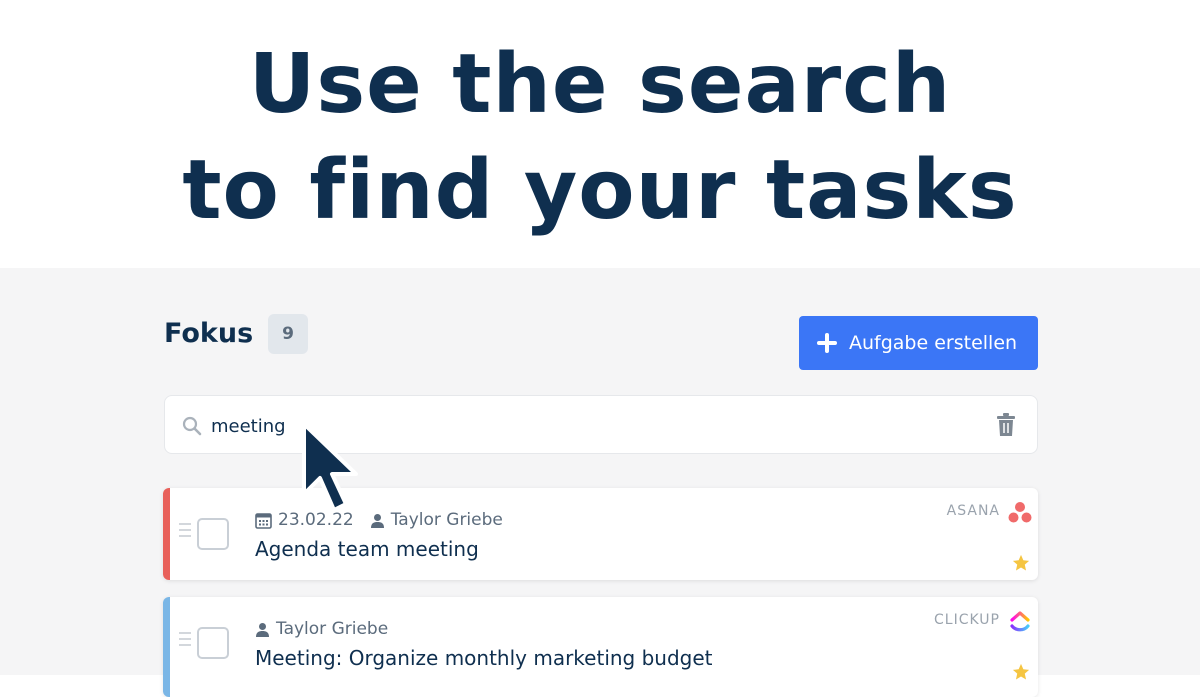 The image size is (1200, 697). I want to click on task-count-badge: 9, so click(288, 334).